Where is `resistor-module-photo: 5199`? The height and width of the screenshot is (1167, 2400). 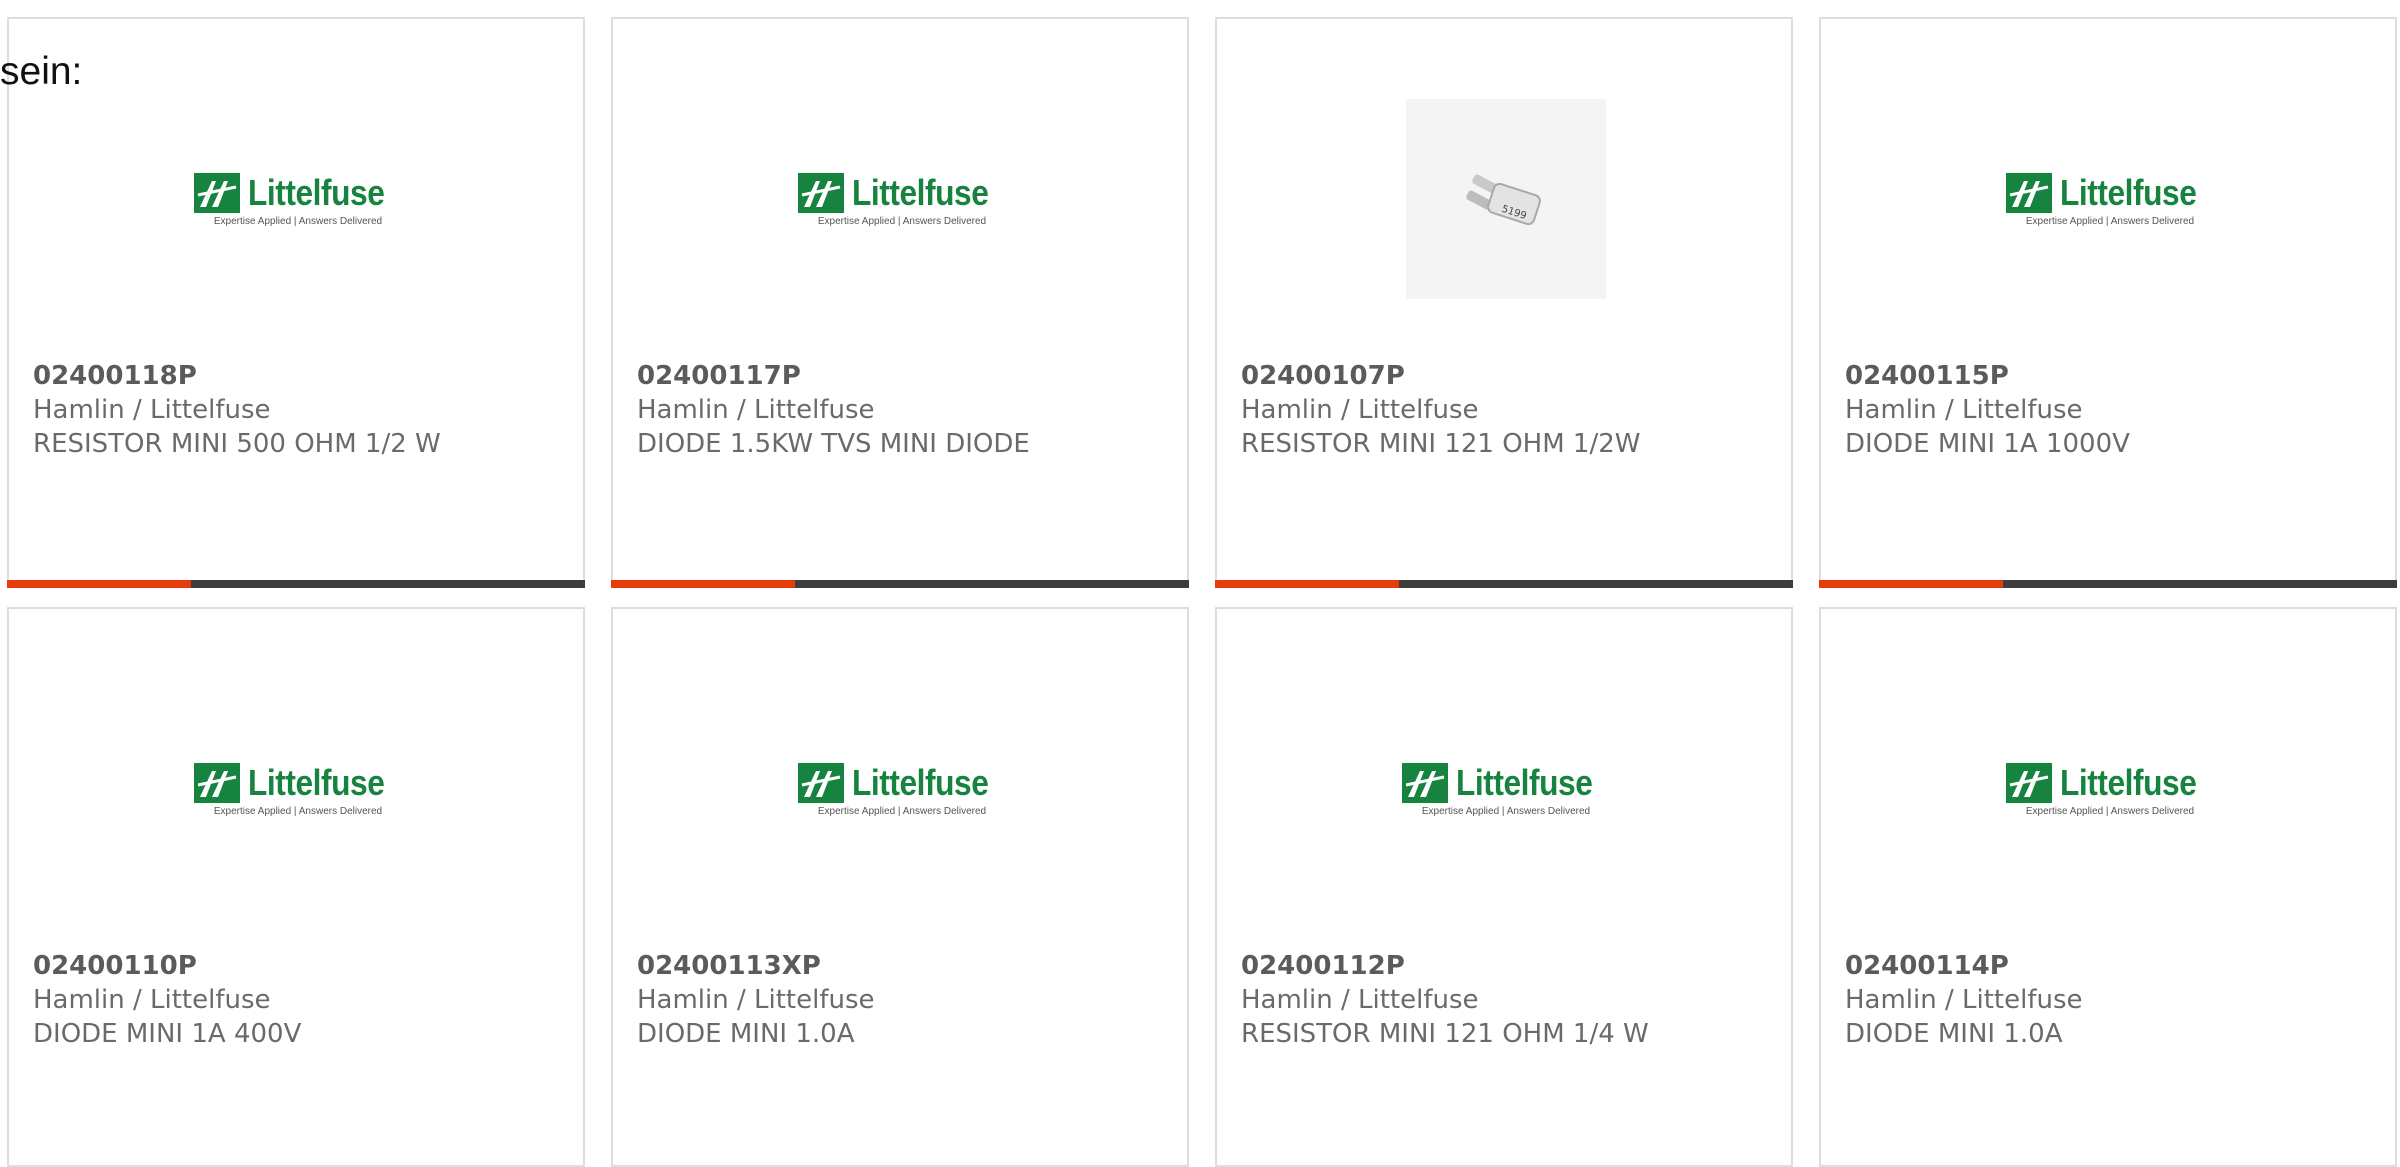 resistor-module-photo: 5199 is located at coordinates (1503, 200).